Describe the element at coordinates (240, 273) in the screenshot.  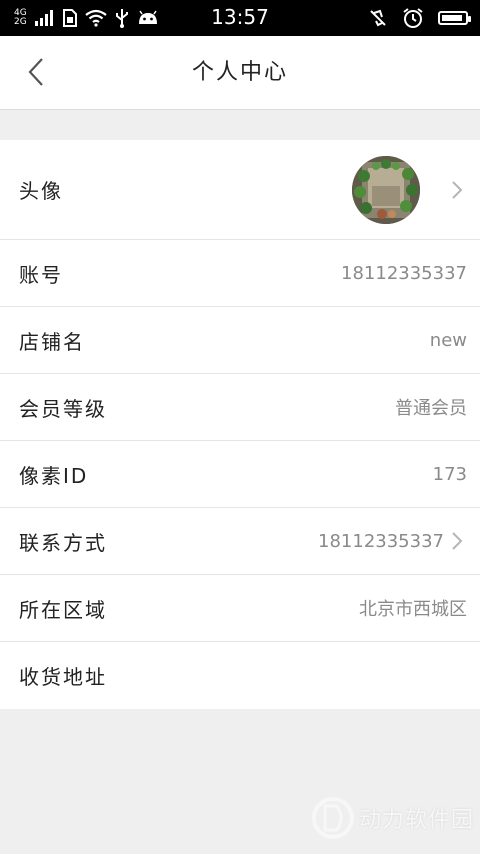
I see `account-row: 账号 18112335337` at that location.